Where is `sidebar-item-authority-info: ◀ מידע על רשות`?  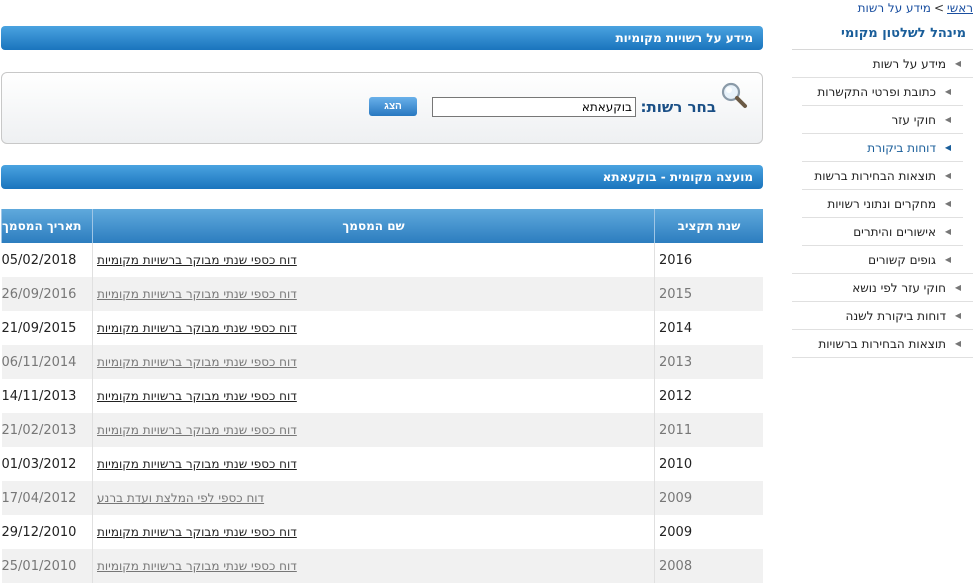
sidebar-item-authority-info: ◀ מידע על רשות is located at coordinates (882, 64).